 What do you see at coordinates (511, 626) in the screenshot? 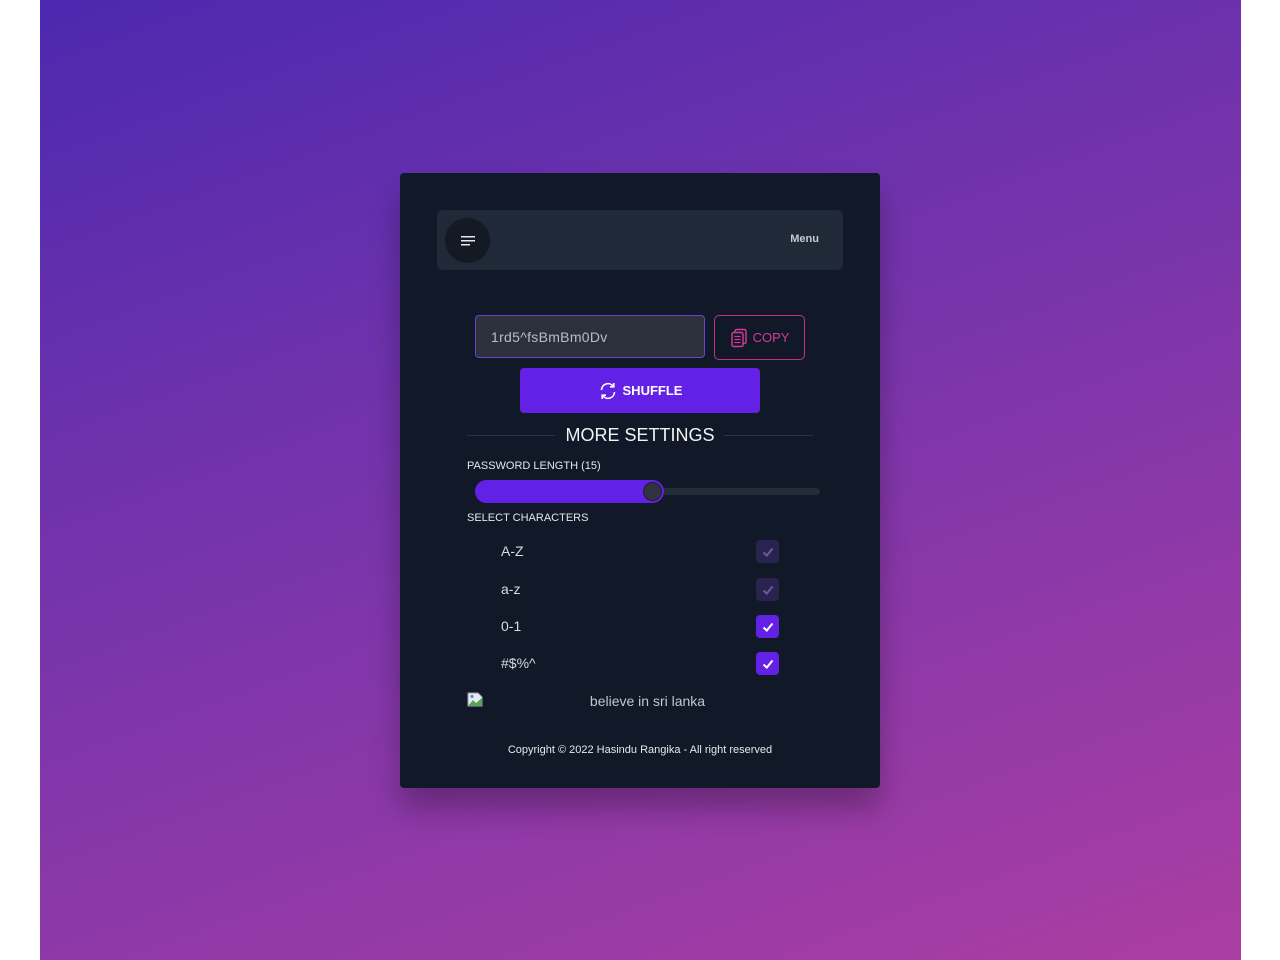
I see `option-label: 0-1` at bounding box center [511, 626].